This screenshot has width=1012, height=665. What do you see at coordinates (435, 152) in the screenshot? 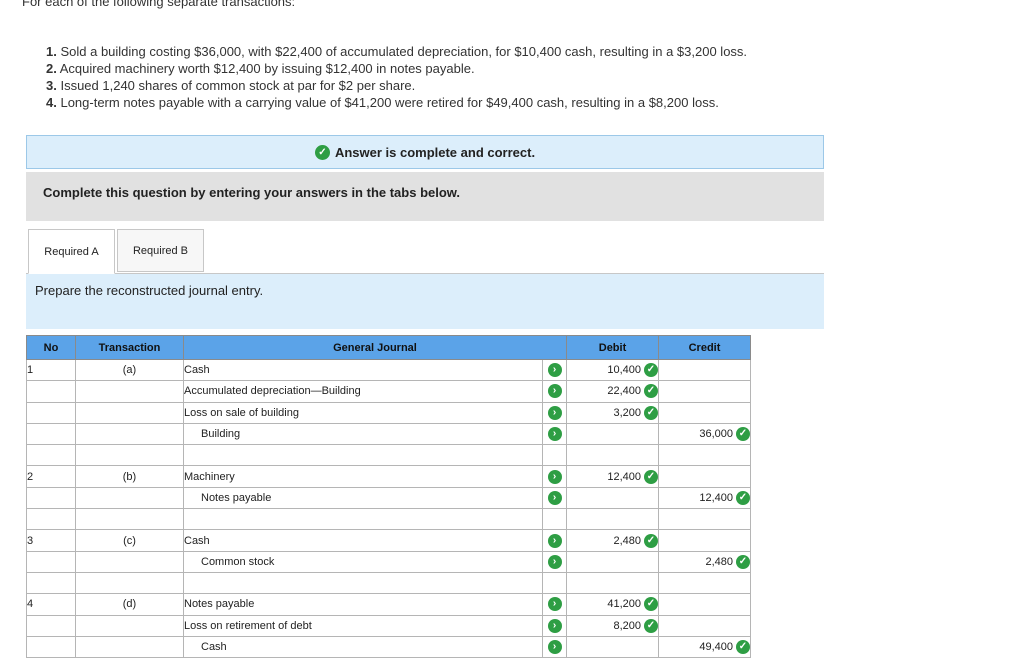
I see `answer-status-text: Answer is complete and correct.` at bounding box center [435, 152].